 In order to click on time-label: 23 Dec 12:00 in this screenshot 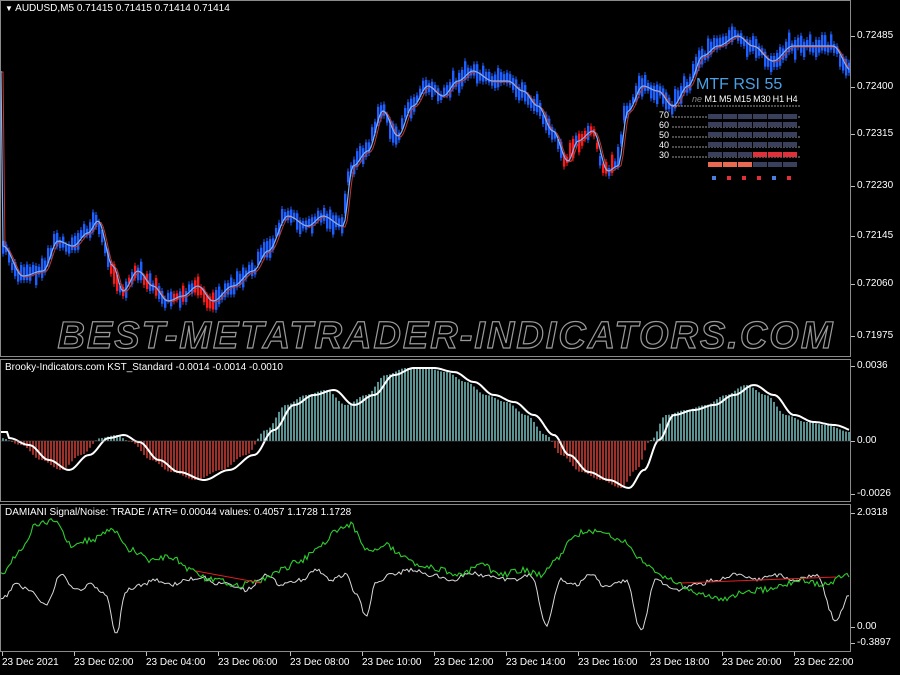, I will do `click(464, 662)`.